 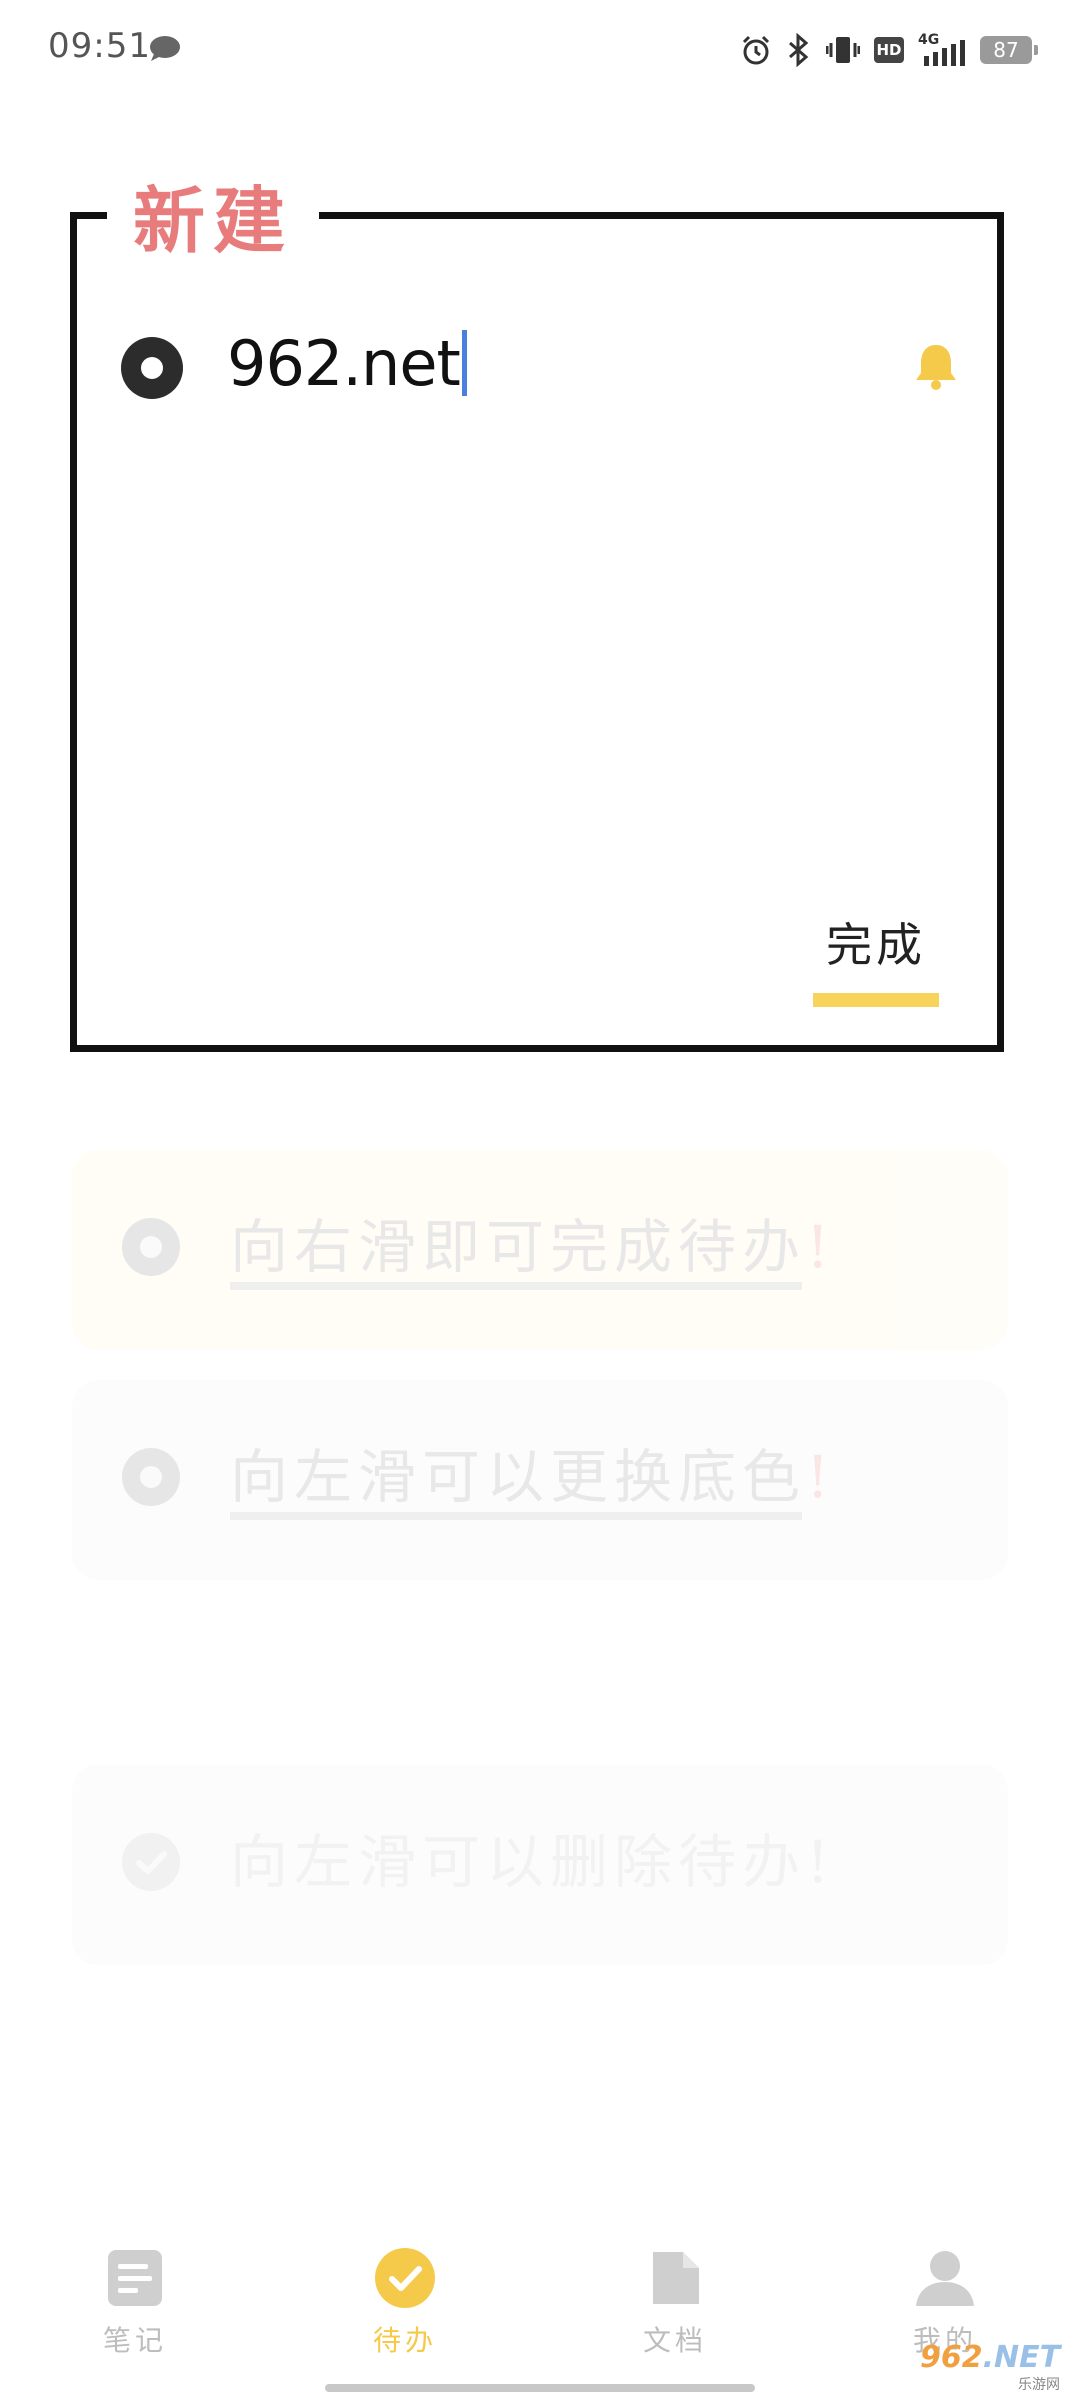 What do you see at coordinates (1039, 2385) in the screenshot?
I see `watermark-sub: 乐游网` at bounding box center [1039, 2385].